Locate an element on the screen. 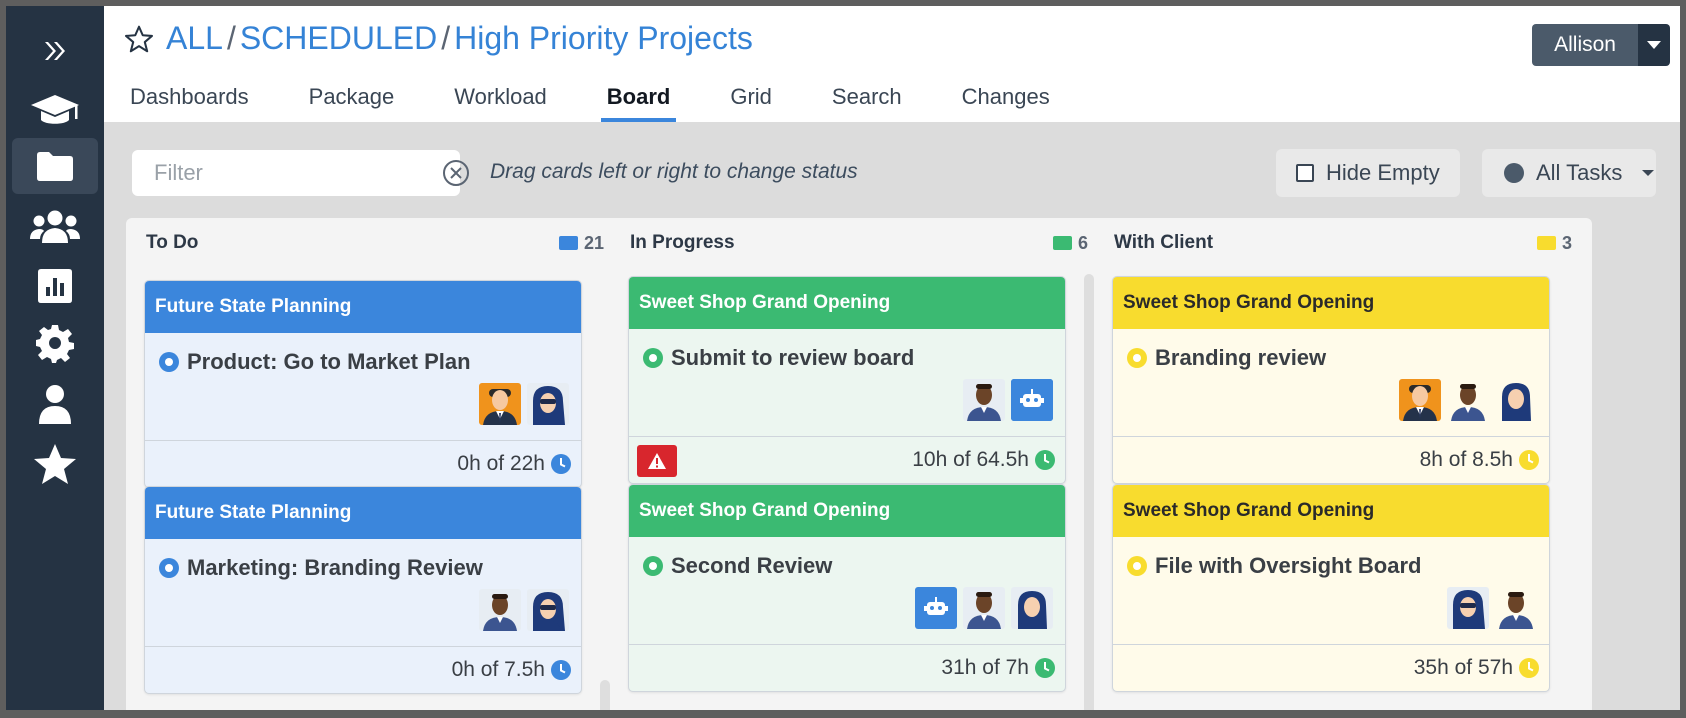 The image size is (1686, 718). card-hours: 0h of 7.5h is located at coordinates (498, 669).